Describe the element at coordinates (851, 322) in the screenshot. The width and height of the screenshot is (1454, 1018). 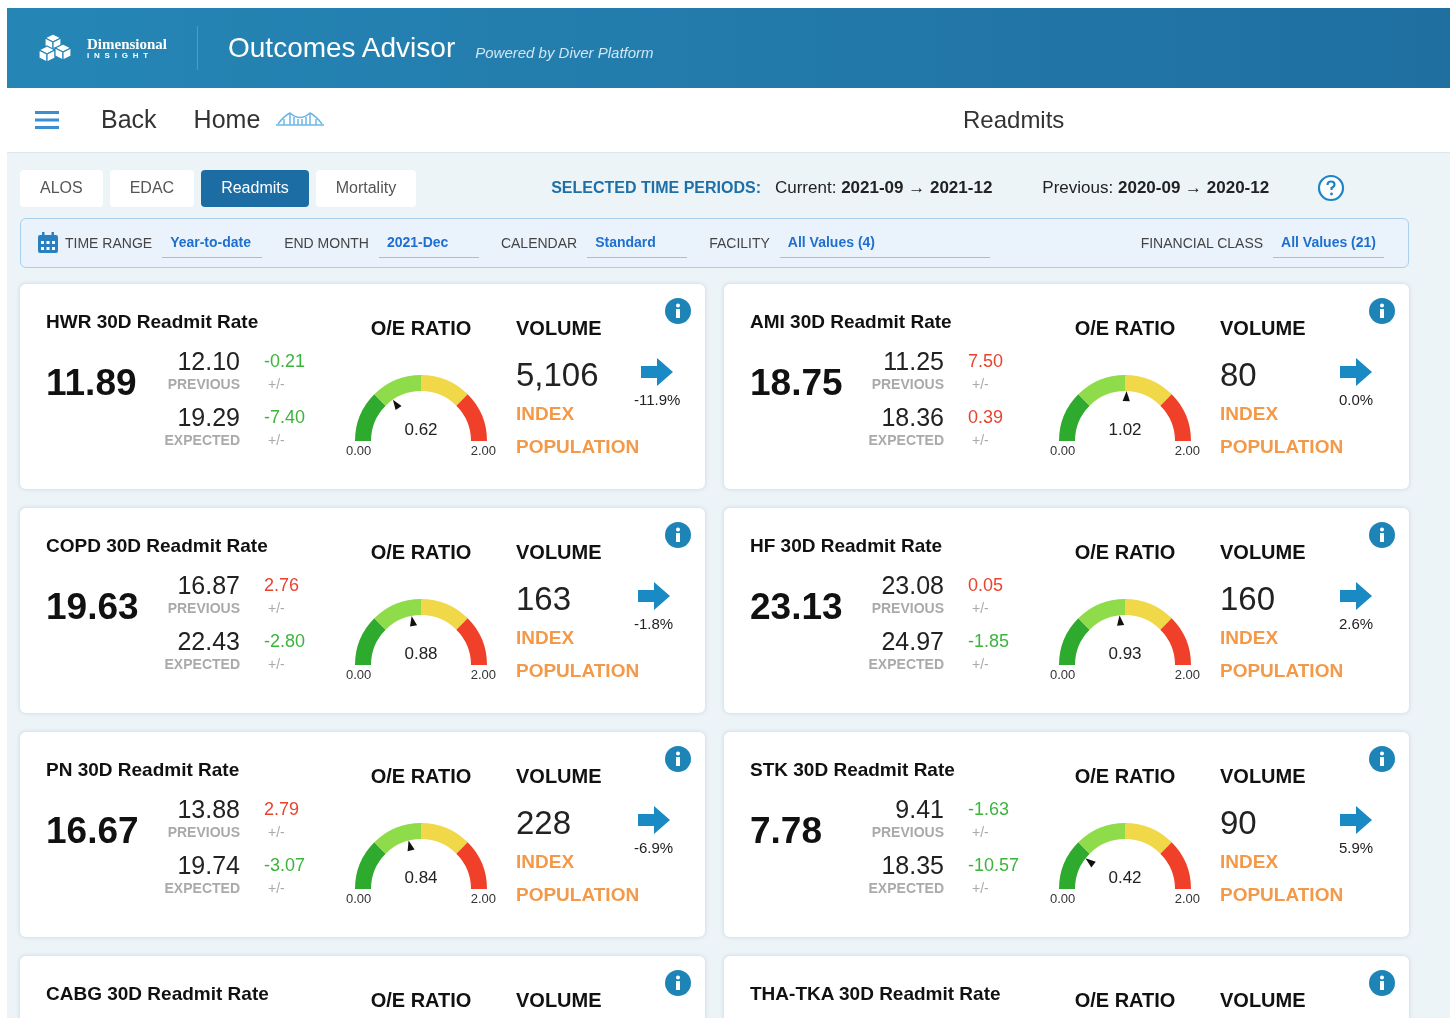
I see `card-title: AMI 30D Readmit Rate` at that location.